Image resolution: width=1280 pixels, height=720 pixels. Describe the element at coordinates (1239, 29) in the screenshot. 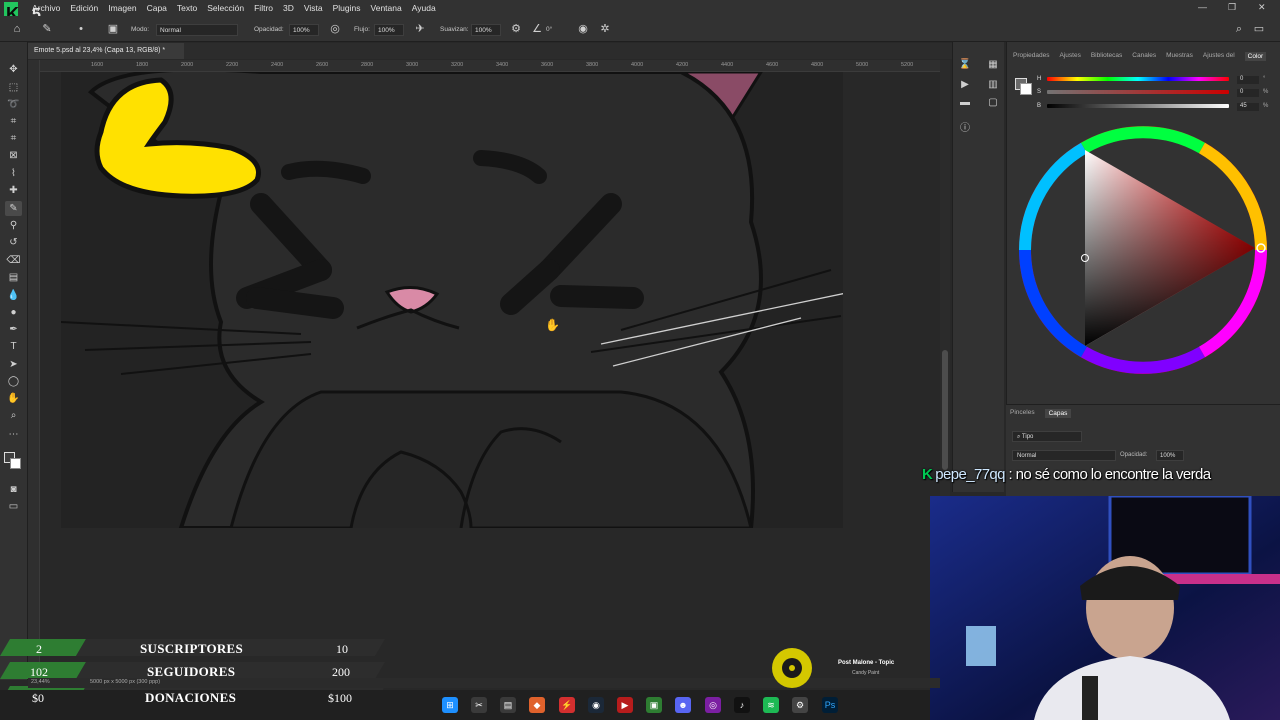

I see `search-icon: ⌕` at that location.